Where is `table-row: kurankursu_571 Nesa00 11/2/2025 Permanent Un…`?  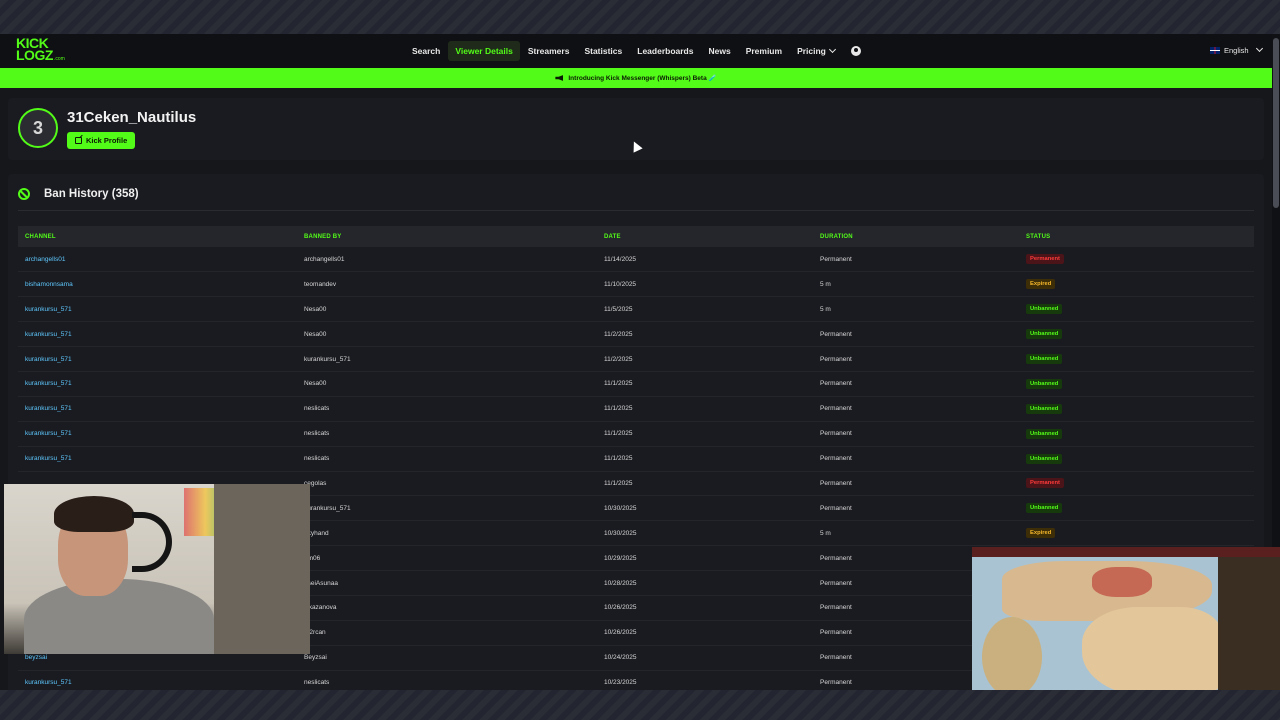 table-row: kurankursu_571 Nesa00 11/2/2025 Permanent Un… is located at coordinates (636, 334).